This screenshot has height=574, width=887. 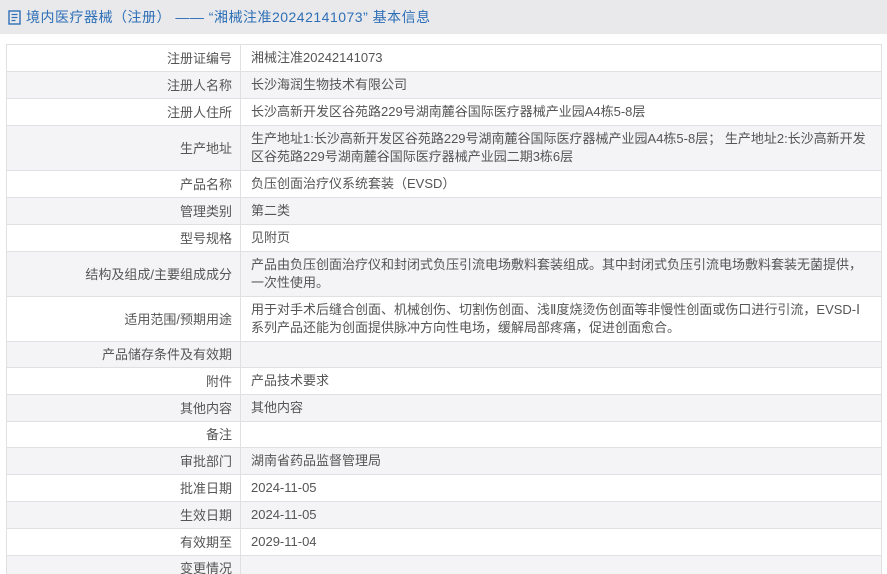 I want to click on row-label: 注册人名称, so click(x=124, y=85).